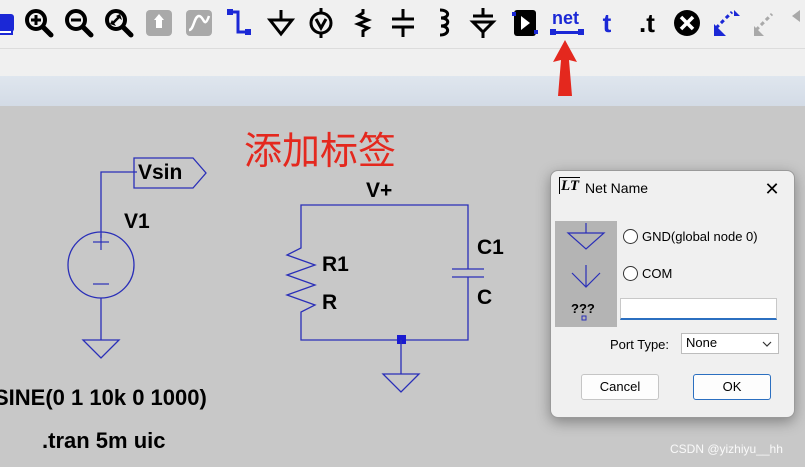  What do you see at coordinates (119, 23) in the screenshot?
I see `zoom-fit-icon` at bounding box center [119, 23].